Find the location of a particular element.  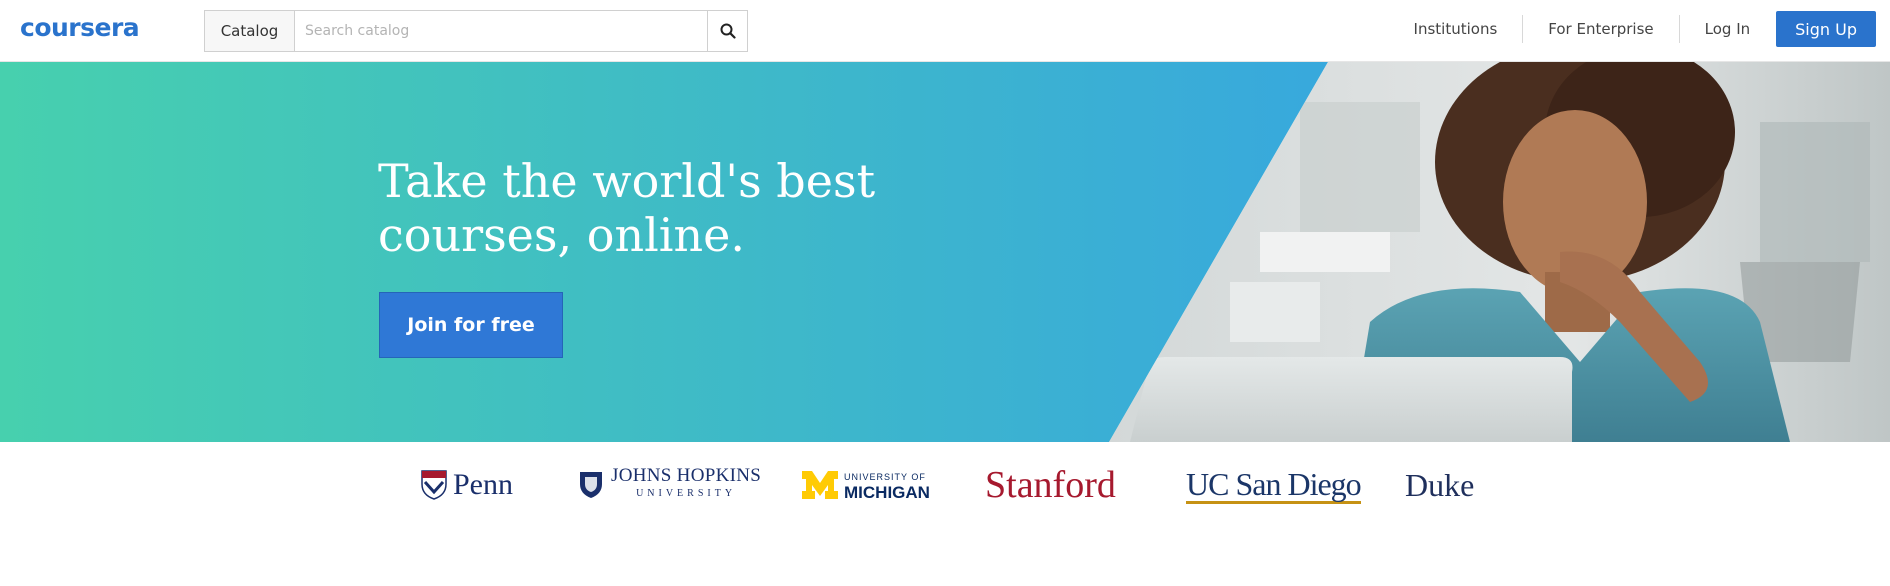

stanford-wordmark: Stanford is located at coordinates (1050, 485).